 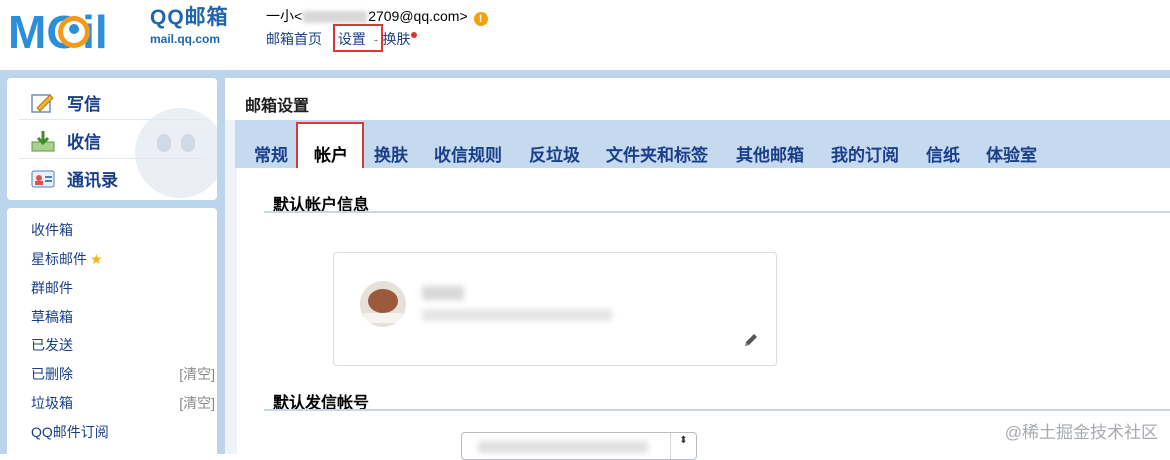 I want to click on star-icon: ★, so click(x=96, y=259).